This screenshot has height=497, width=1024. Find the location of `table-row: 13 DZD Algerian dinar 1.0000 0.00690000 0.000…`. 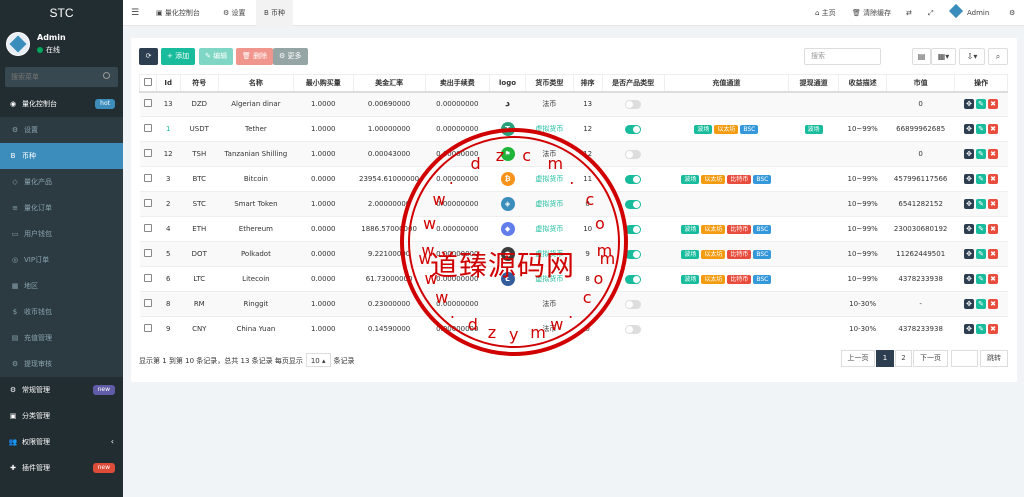

table-row: 13 DZD Algerian dinar 1.0000 0.00690000 0.000… is located at coordinates (573, 104).